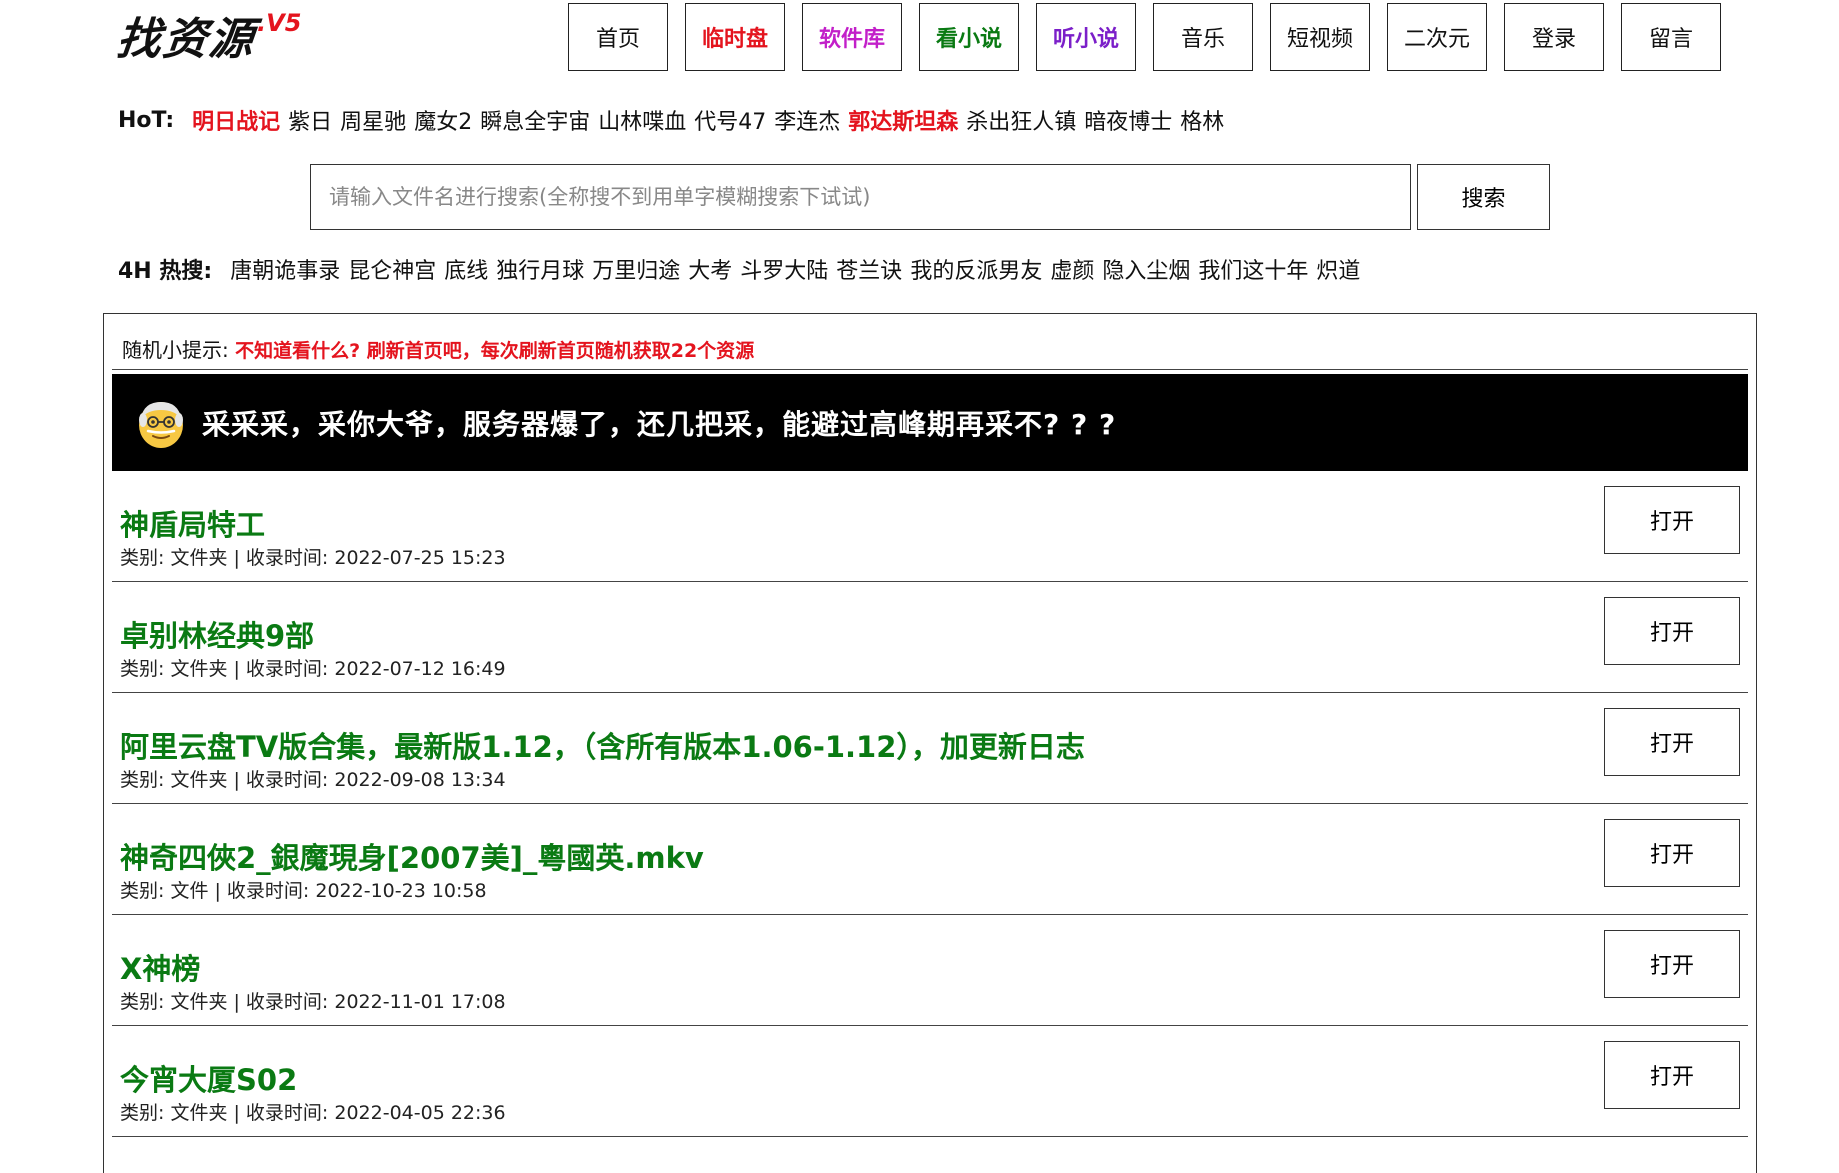  I want to click on nav-home-button: 首页, so click(618, 37).